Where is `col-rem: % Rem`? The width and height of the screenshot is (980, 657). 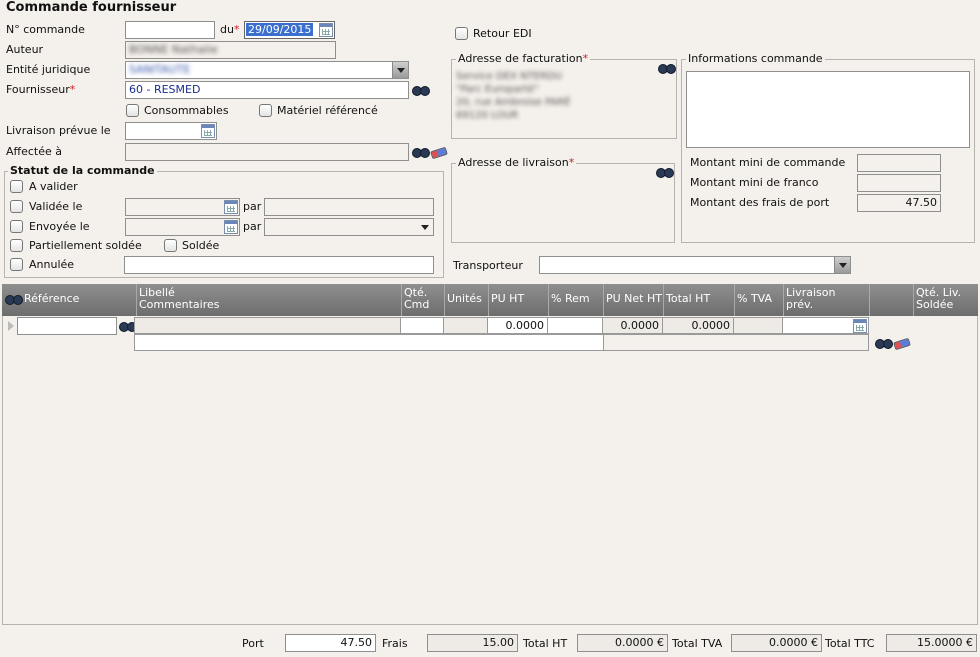
col-rem: % Rem is located at coordinates (575, 300).